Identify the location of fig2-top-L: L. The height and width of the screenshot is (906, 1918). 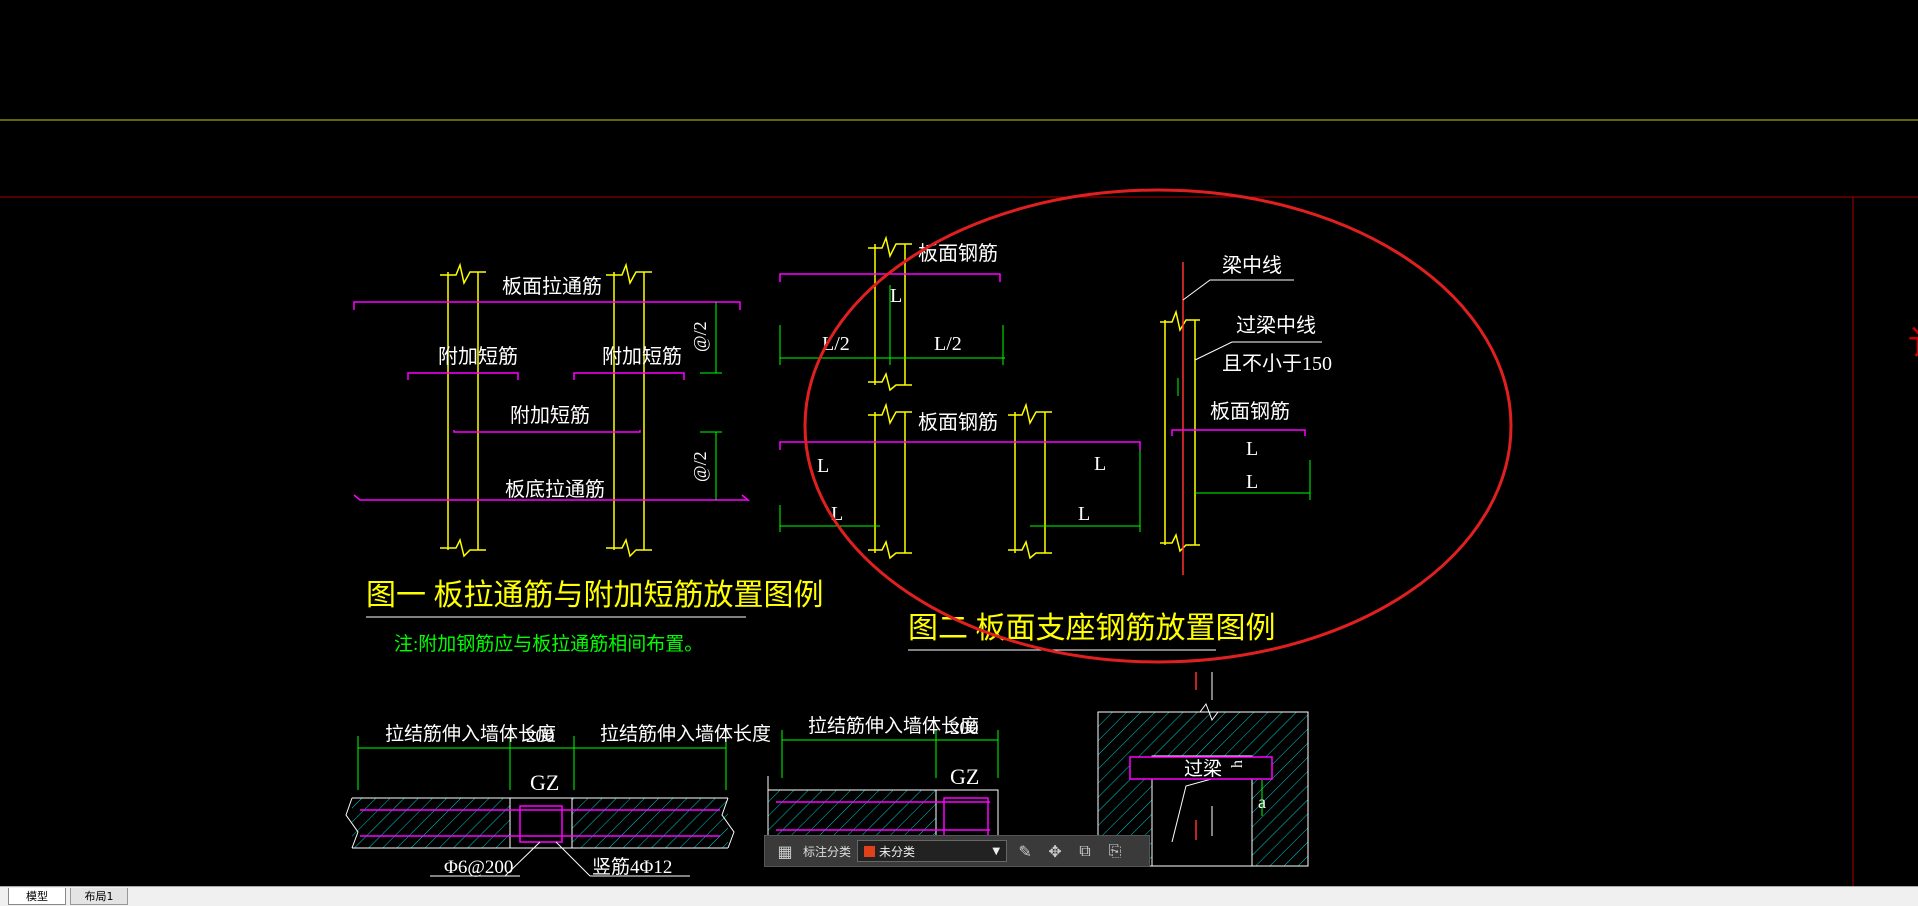
(896, 296).